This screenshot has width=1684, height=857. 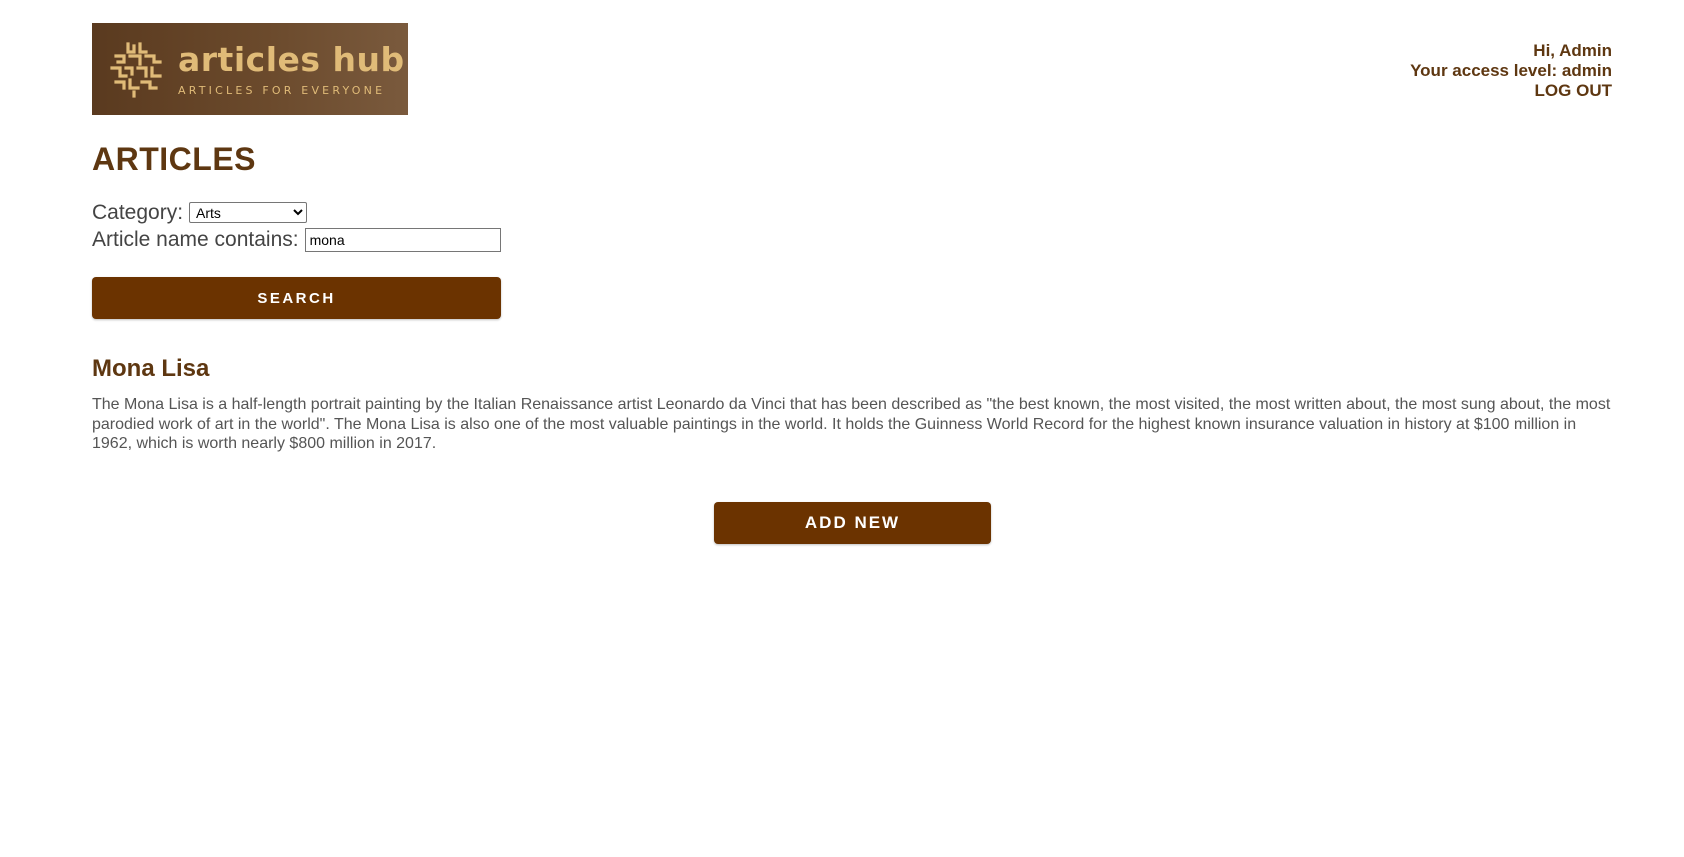 I want to click on user-greeting: Hi, Admin, so click(x=1572, y=50).